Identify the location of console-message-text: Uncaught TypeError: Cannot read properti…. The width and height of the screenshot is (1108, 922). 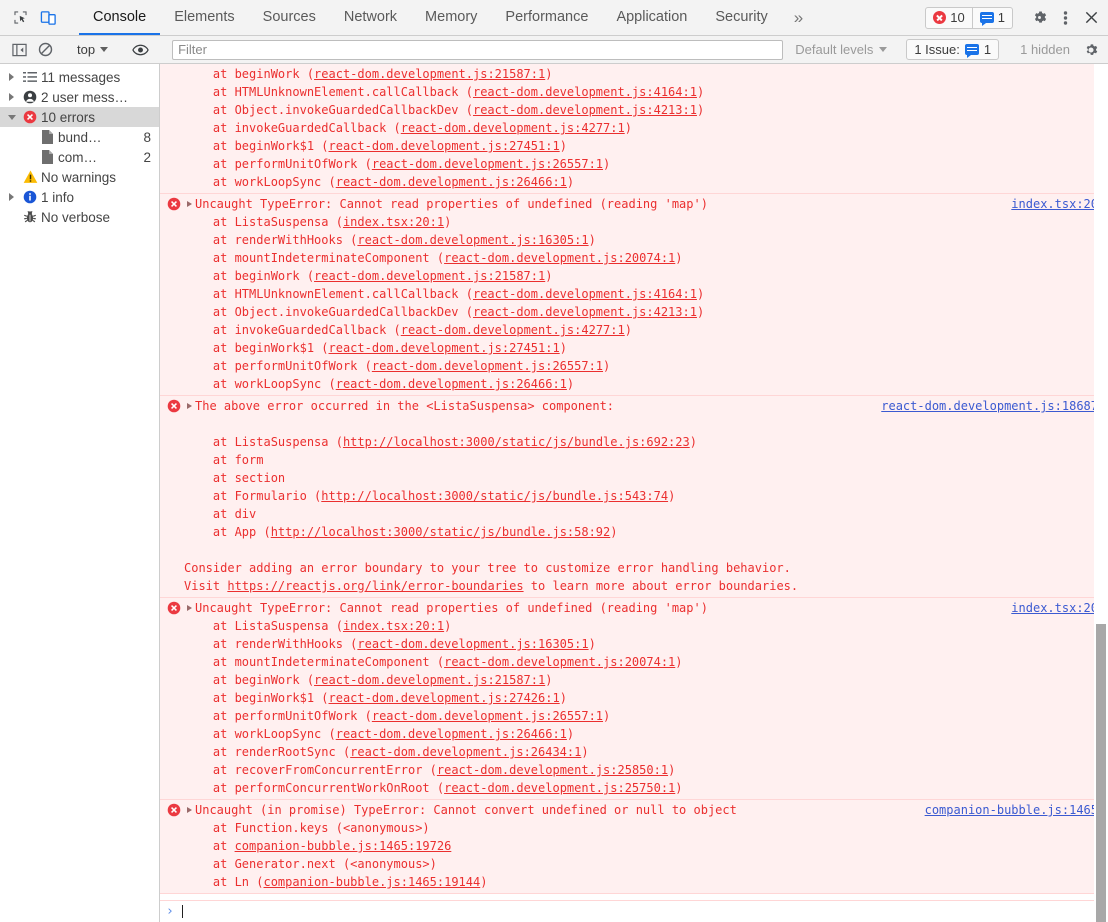
(451, 608).